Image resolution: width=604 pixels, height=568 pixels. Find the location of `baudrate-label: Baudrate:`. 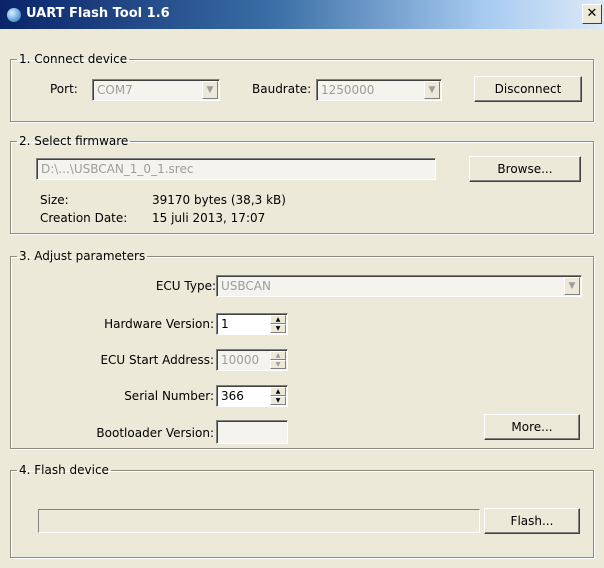

baudrate-label: Baudrate: is located at coordinates (282, 89).